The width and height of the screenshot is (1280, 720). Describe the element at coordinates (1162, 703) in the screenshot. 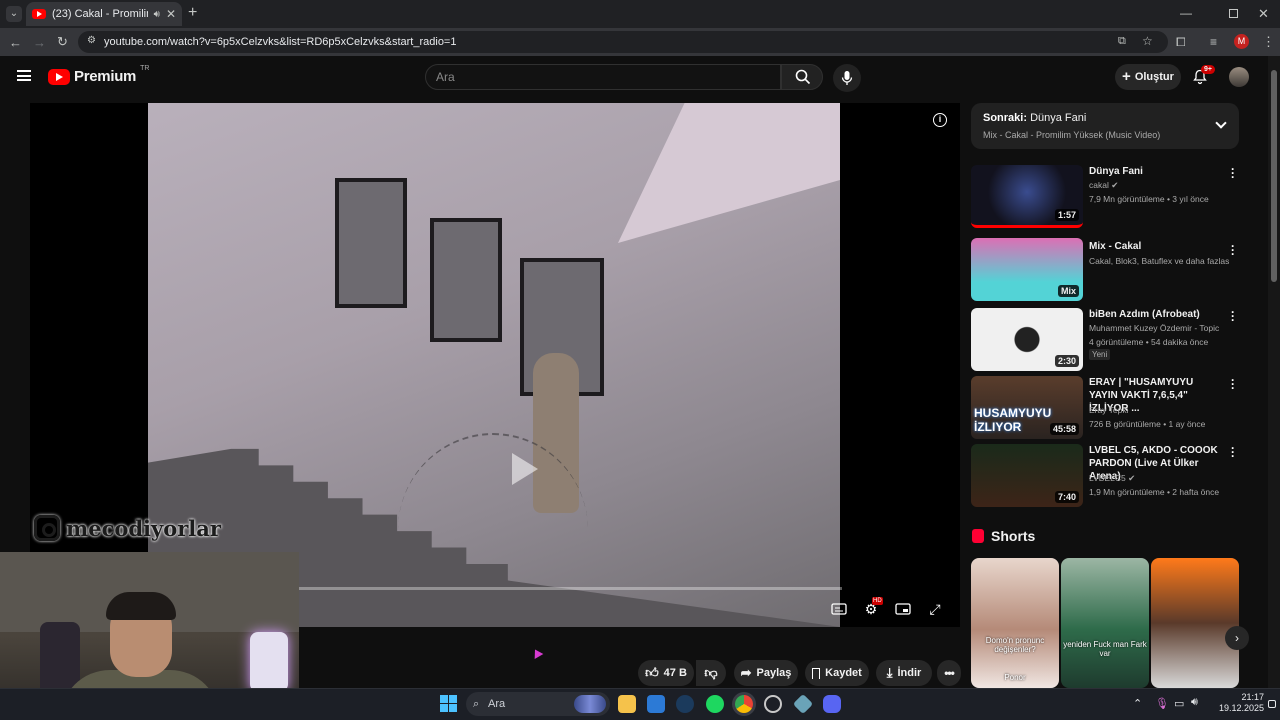

I see `tray-microphone-icon: 🎙︎` at that location.